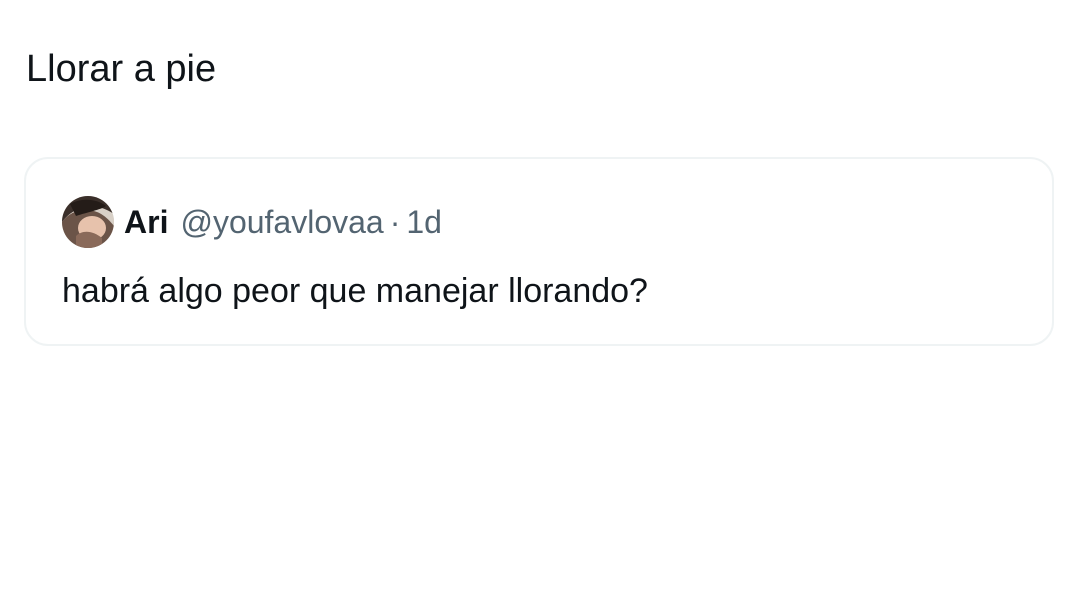 This screenshot has width=1080, height=603. What do you see at coordinates (281, 222) in the screenshot?
I see `author-handle: @youfavlovaa` at bounding box center [281, 222].